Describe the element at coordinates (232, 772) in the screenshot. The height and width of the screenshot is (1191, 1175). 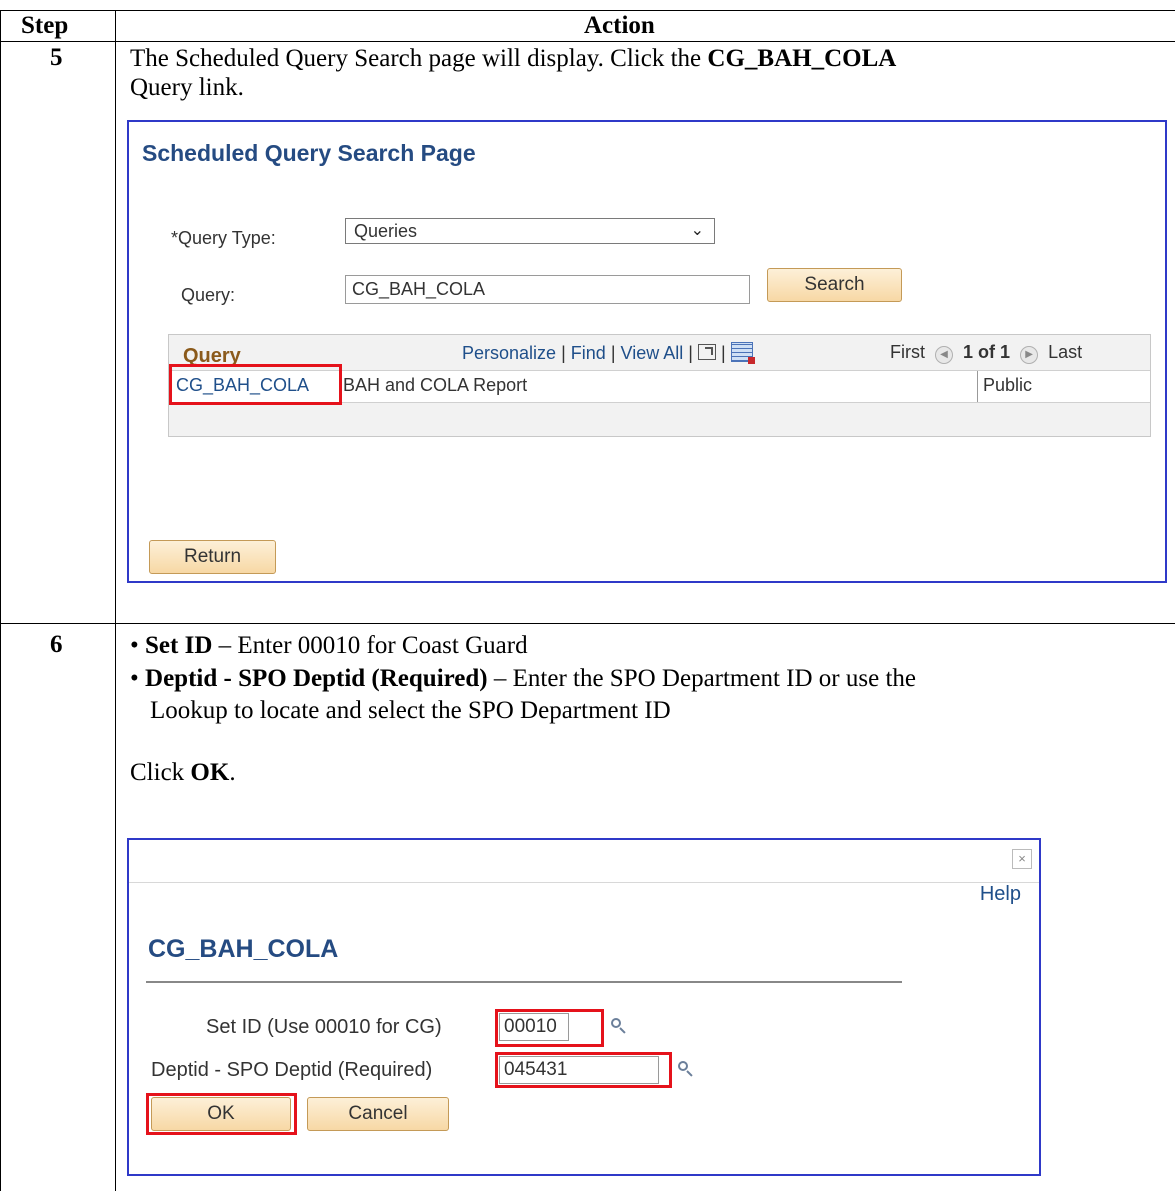
I see `instruction-text: .` at that location.